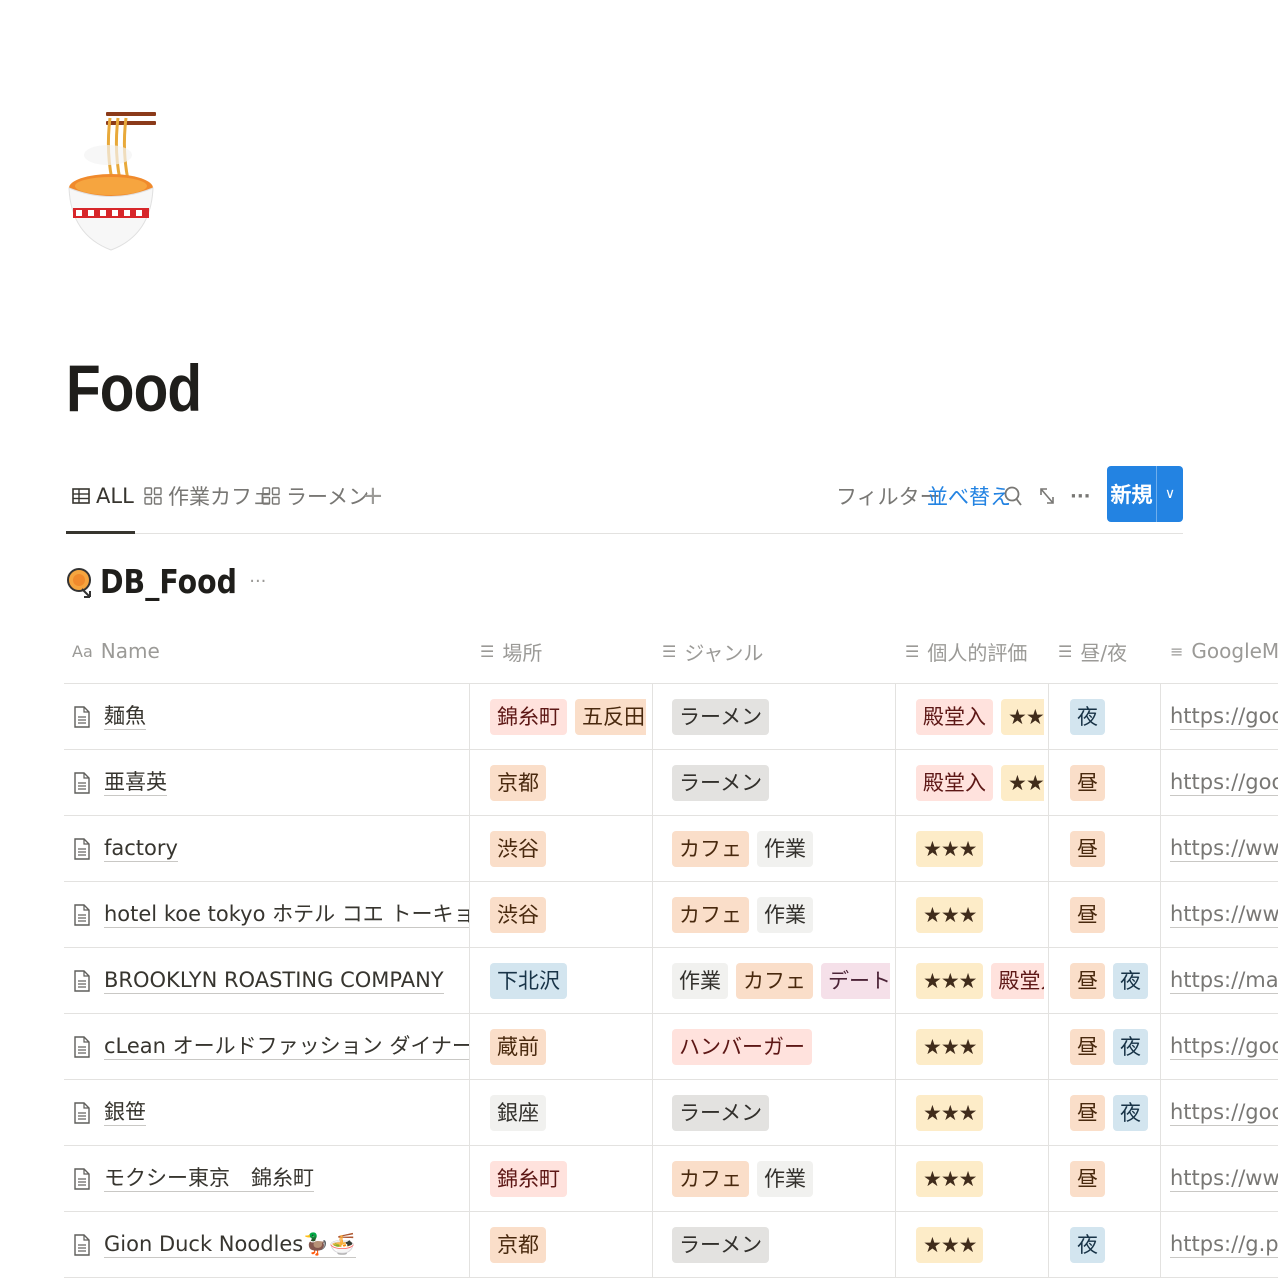 This screenshot has height=1278, width=1278. What do you see at coordinates (671, 717) in the screenshot?
I see `table-row: 麺魚 錦糸町五反田ラーメン 殿堂入★★★ 夜 https://goo.gl/m` at bounding box center [671, 717].